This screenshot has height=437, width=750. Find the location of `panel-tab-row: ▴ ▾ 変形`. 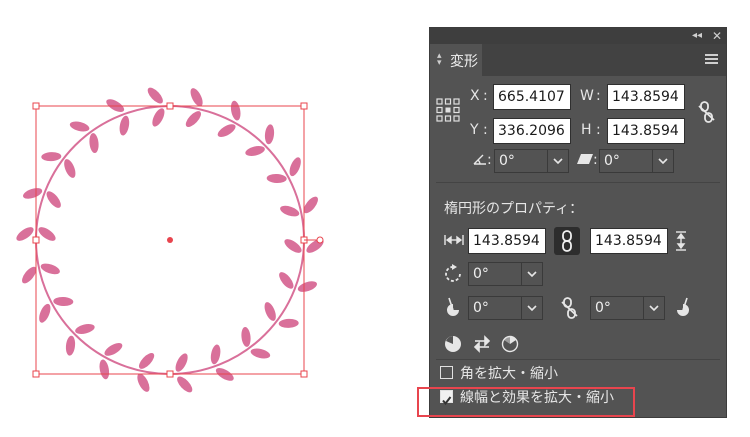

panel-tab-row: ▴ ▾ 変形 is located at coordinates (578, 60).